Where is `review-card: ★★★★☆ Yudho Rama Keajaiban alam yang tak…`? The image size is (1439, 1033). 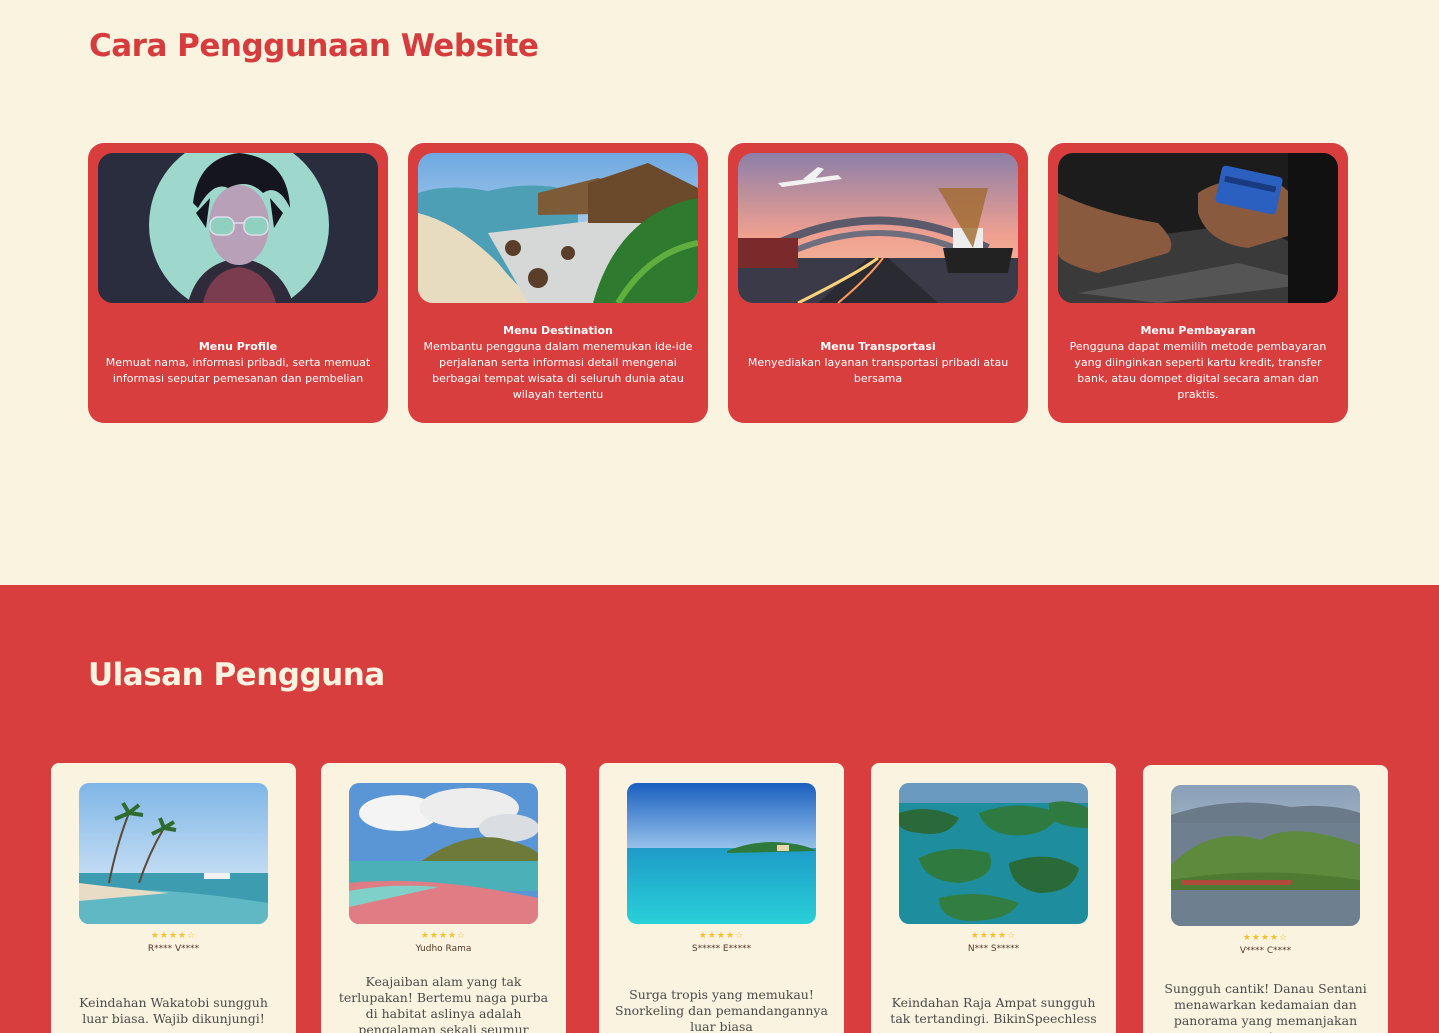
review-card: ★★★★☆ Yudho Rama Keajaiban alam yang tak… is located at coordinates (443, 898).